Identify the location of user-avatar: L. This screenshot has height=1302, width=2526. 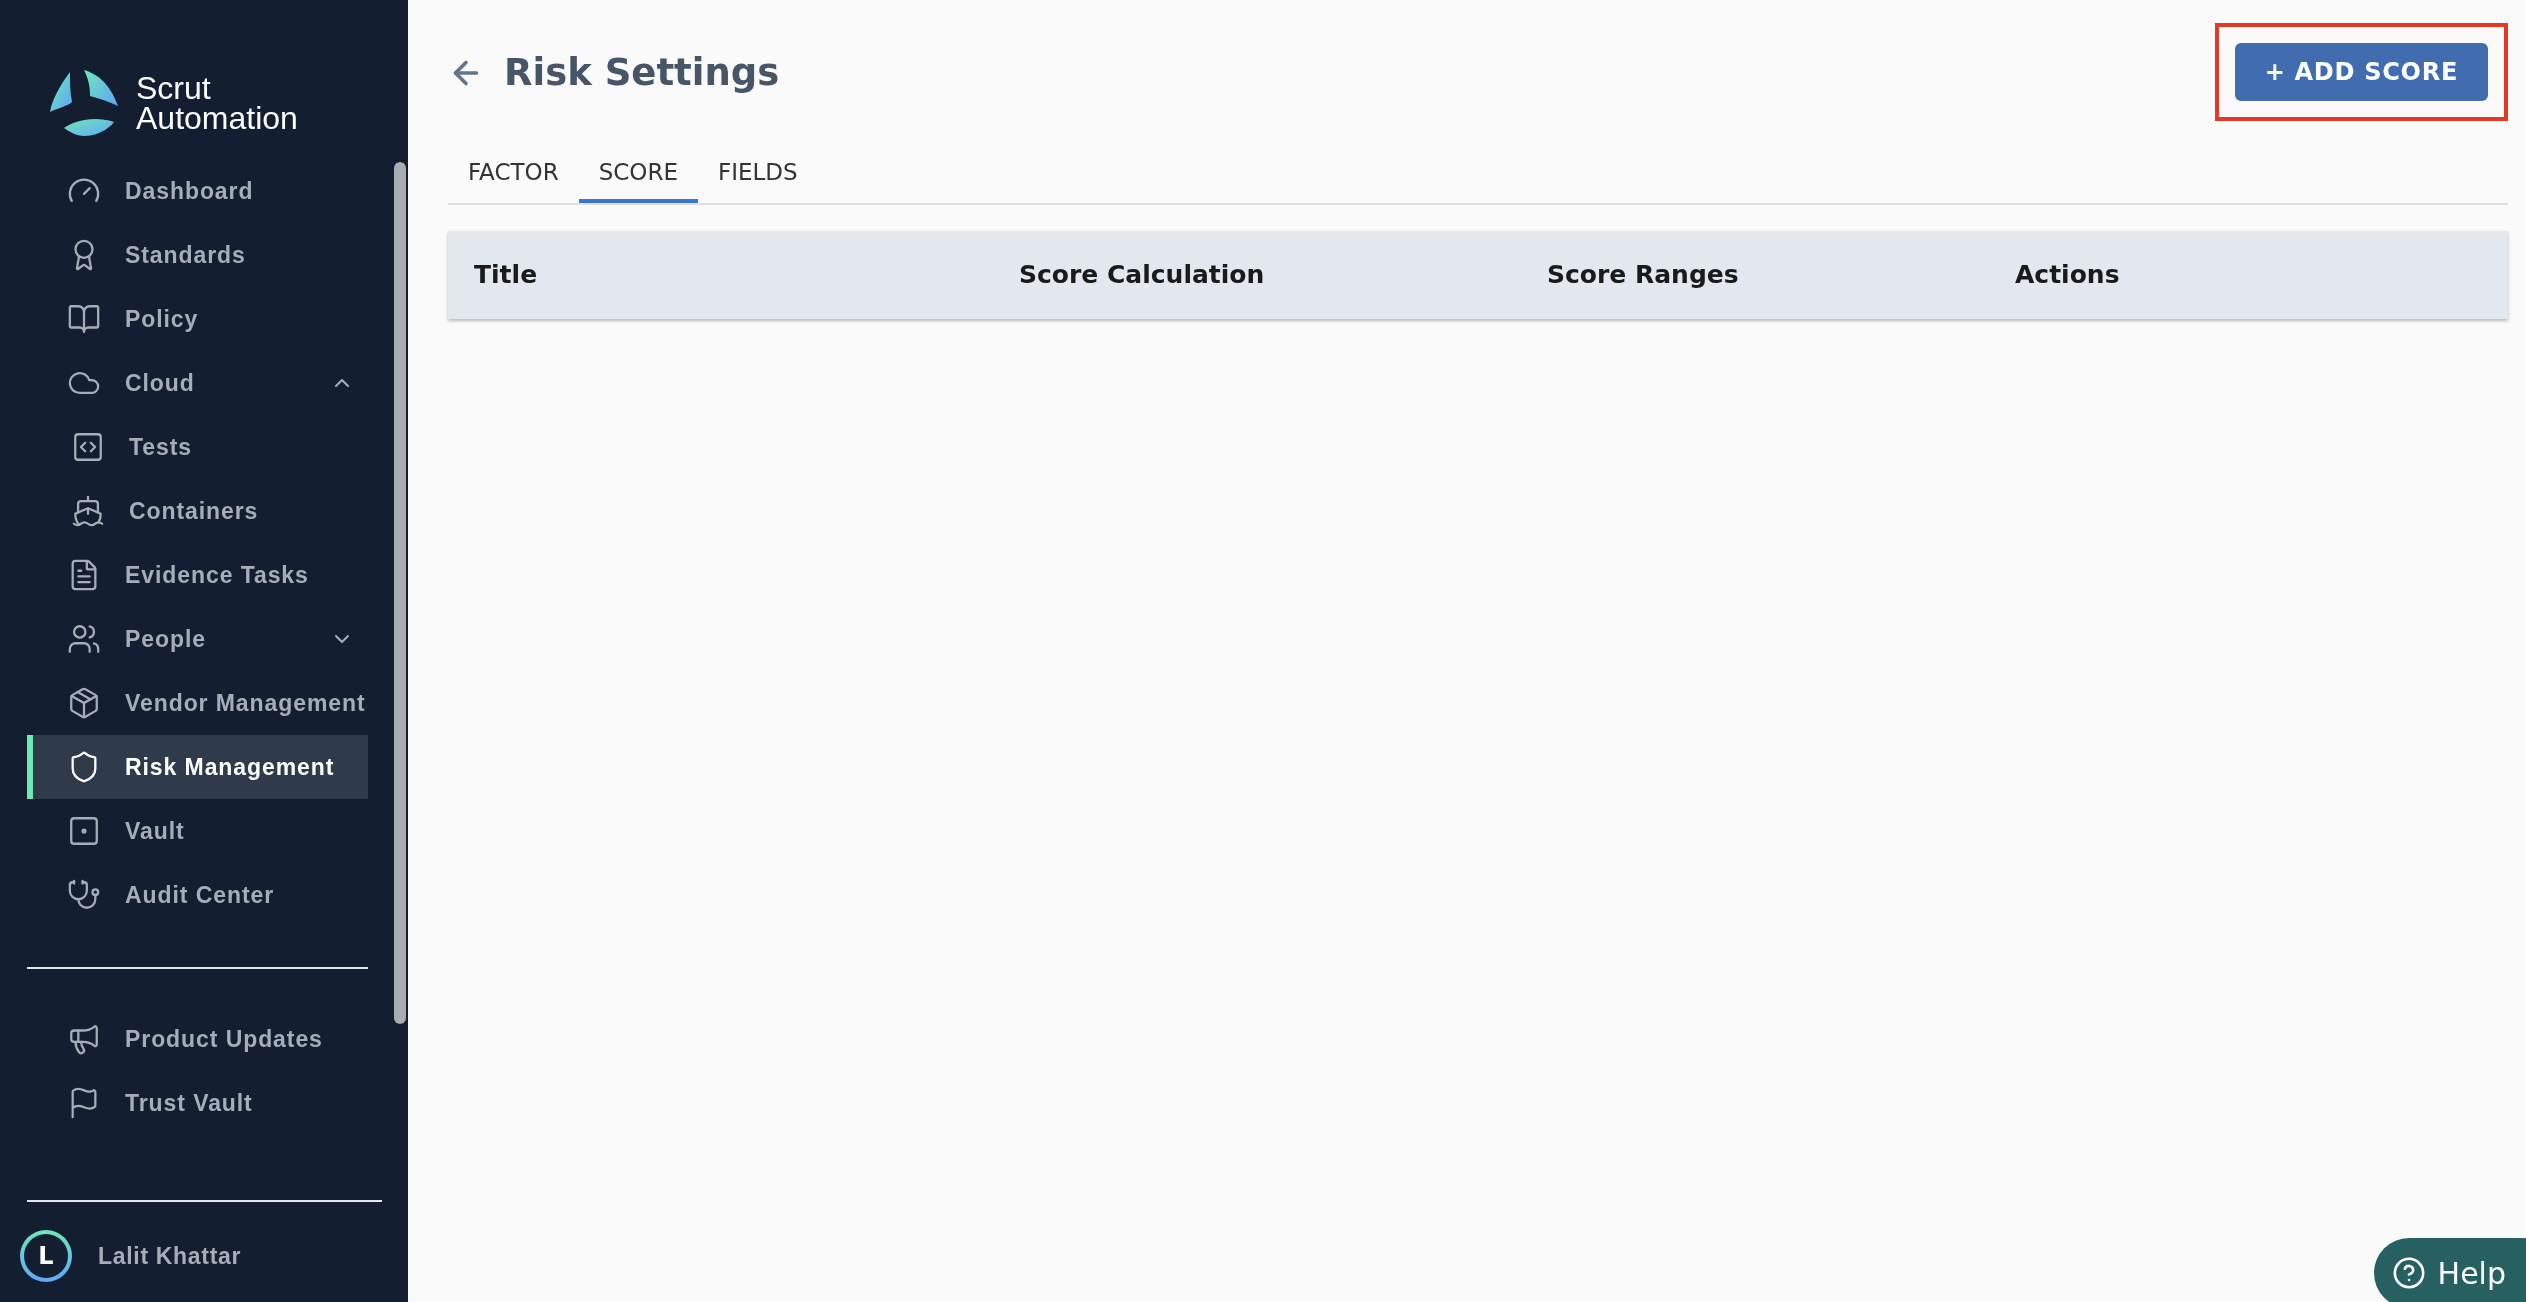
(46, 1256).